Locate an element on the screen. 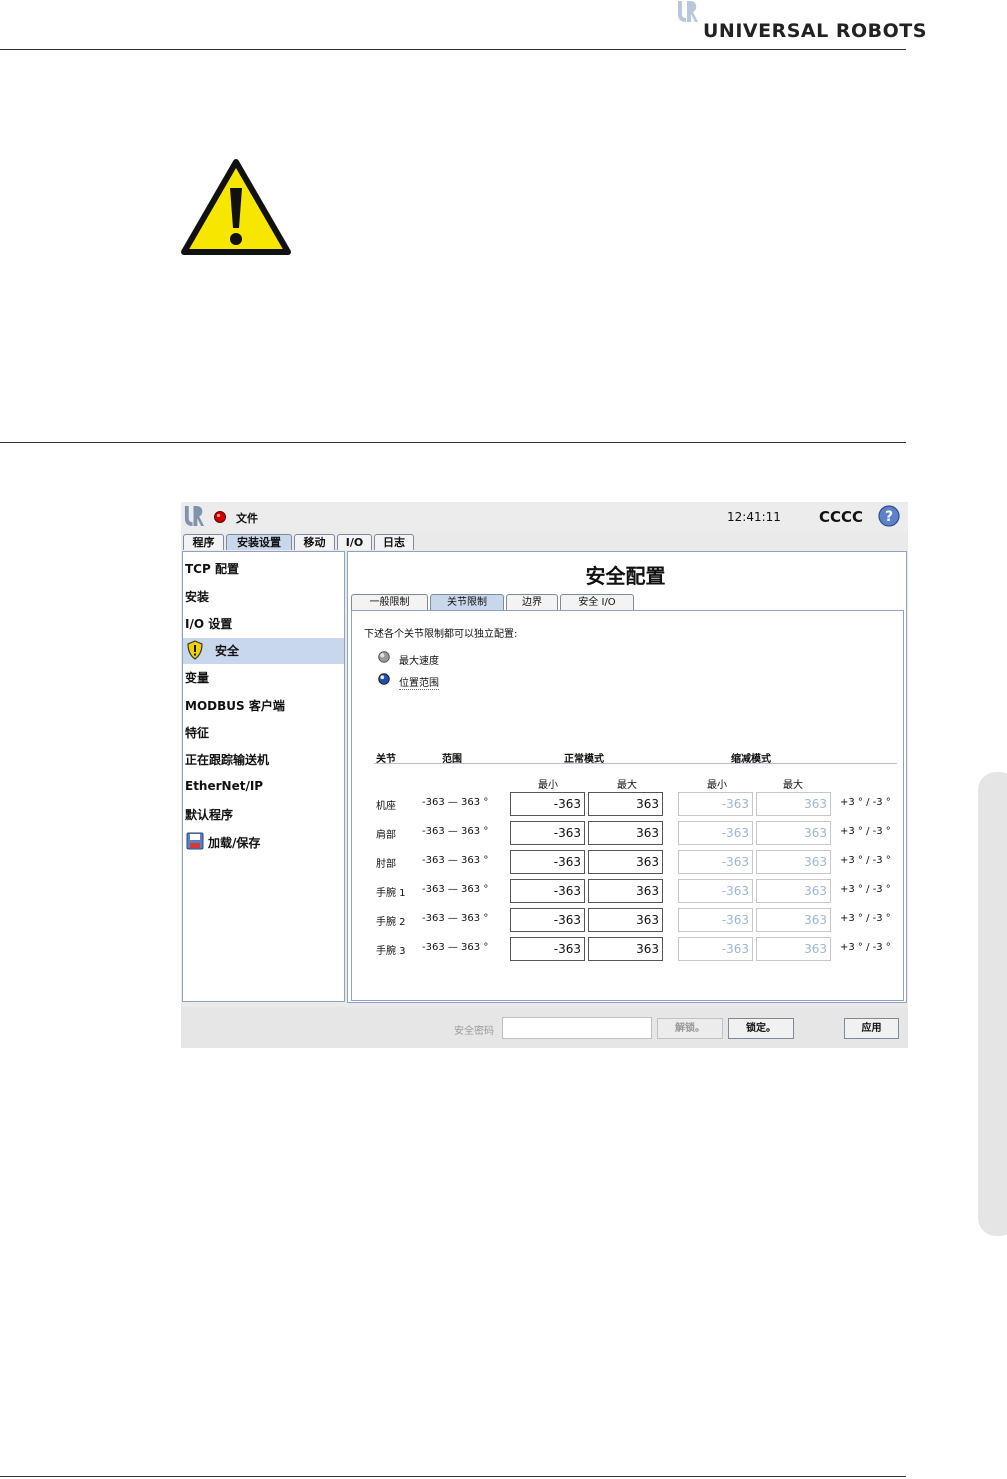 The height and width of the screenshot is (1479, 1007). subtab-joint-limits: 关节限制 is located at coordinates (467, 602).